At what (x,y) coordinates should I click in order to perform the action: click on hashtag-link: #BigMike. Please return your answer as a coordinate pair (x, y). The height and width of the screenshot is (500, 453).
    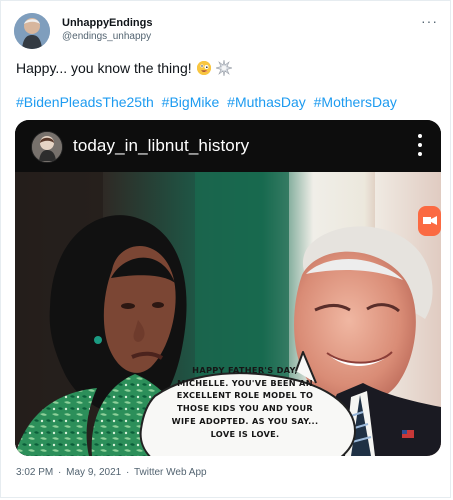
    Looking at the image, I should click on (191, 102).